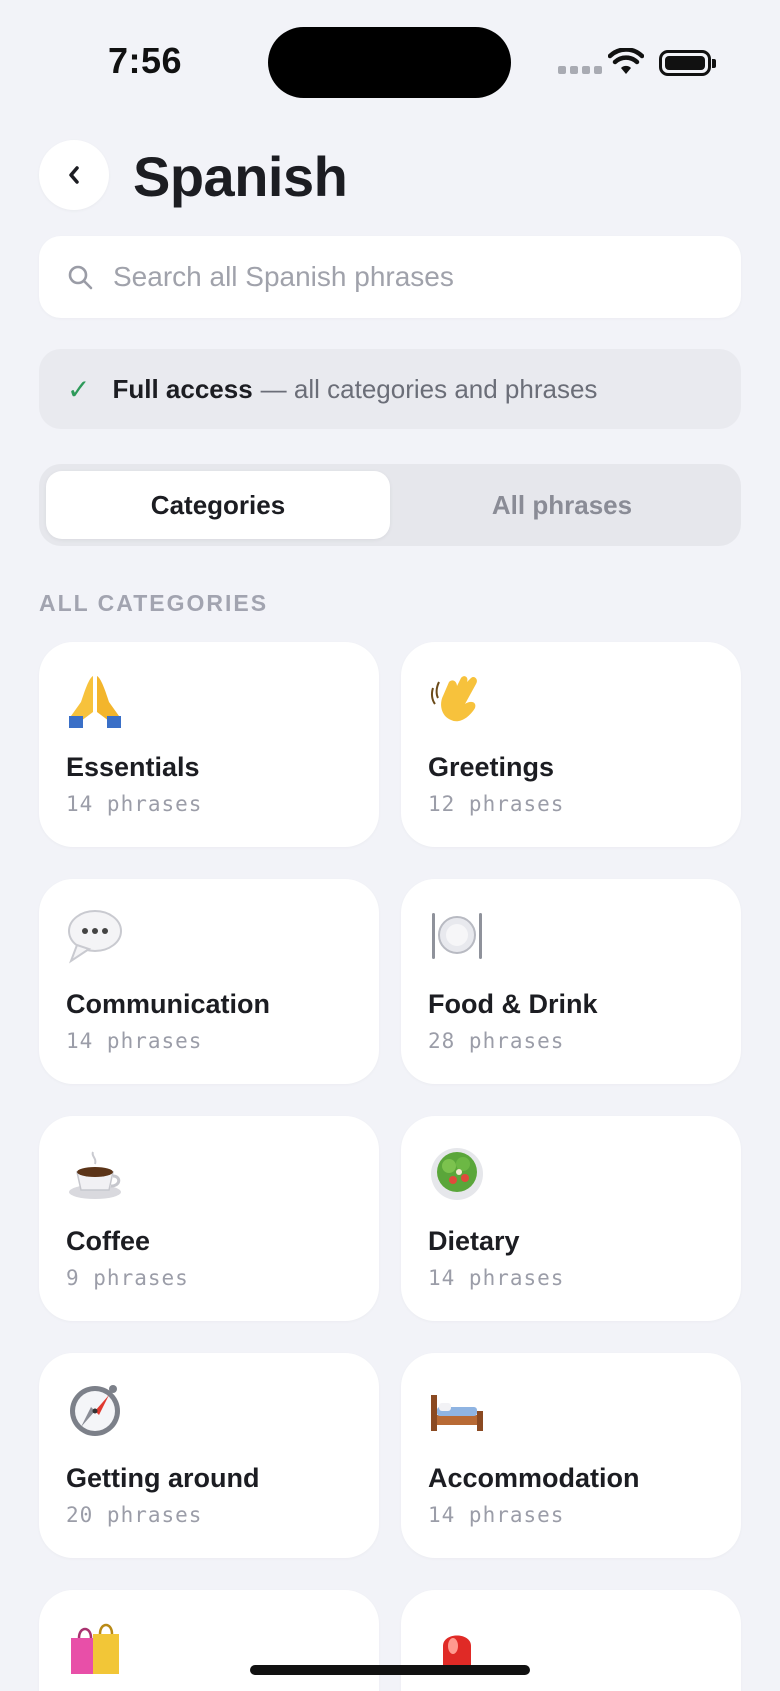 The image size is (780, 1691). Describe the element at coordinates (571, 1455) in the screenshot. I see `category-card-accommodation: Accommodation 14 phrases` at that location.